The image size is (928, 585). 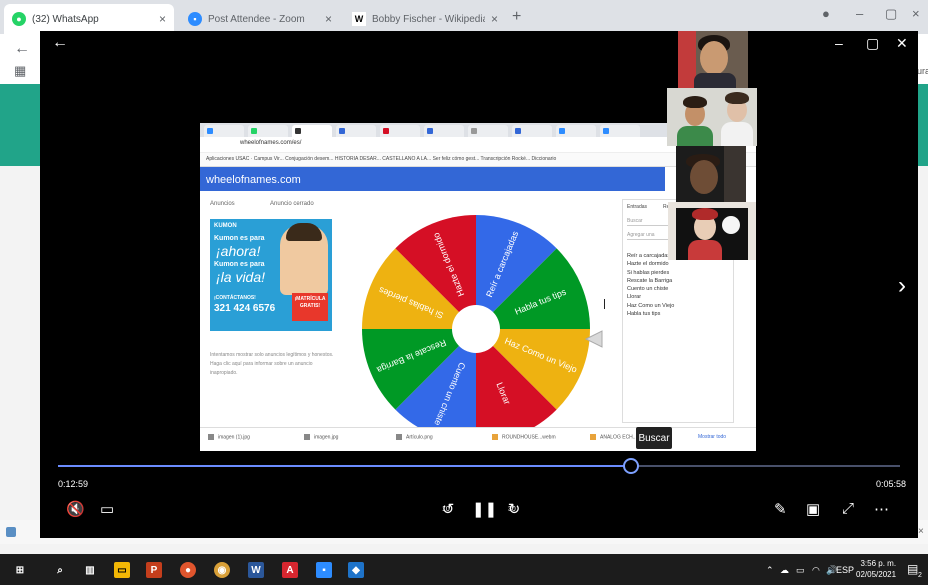 What do you see at coordinates (22, 49) in the screenshot?
I see `browser-back-icon: ←` at bounding box center [22, 49].